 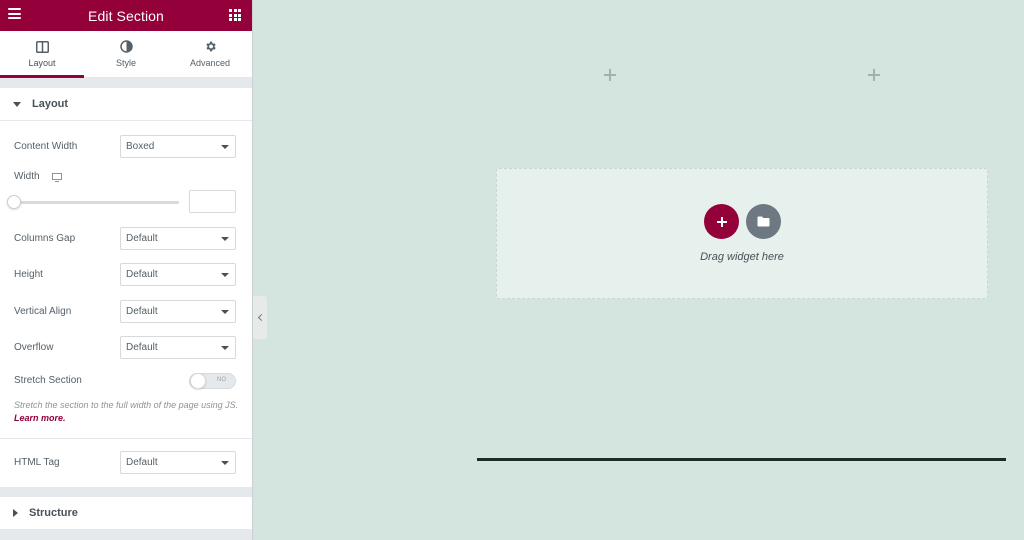 I want to click on vertical-align-label: Vertical Align, so click(x=43, y=311).